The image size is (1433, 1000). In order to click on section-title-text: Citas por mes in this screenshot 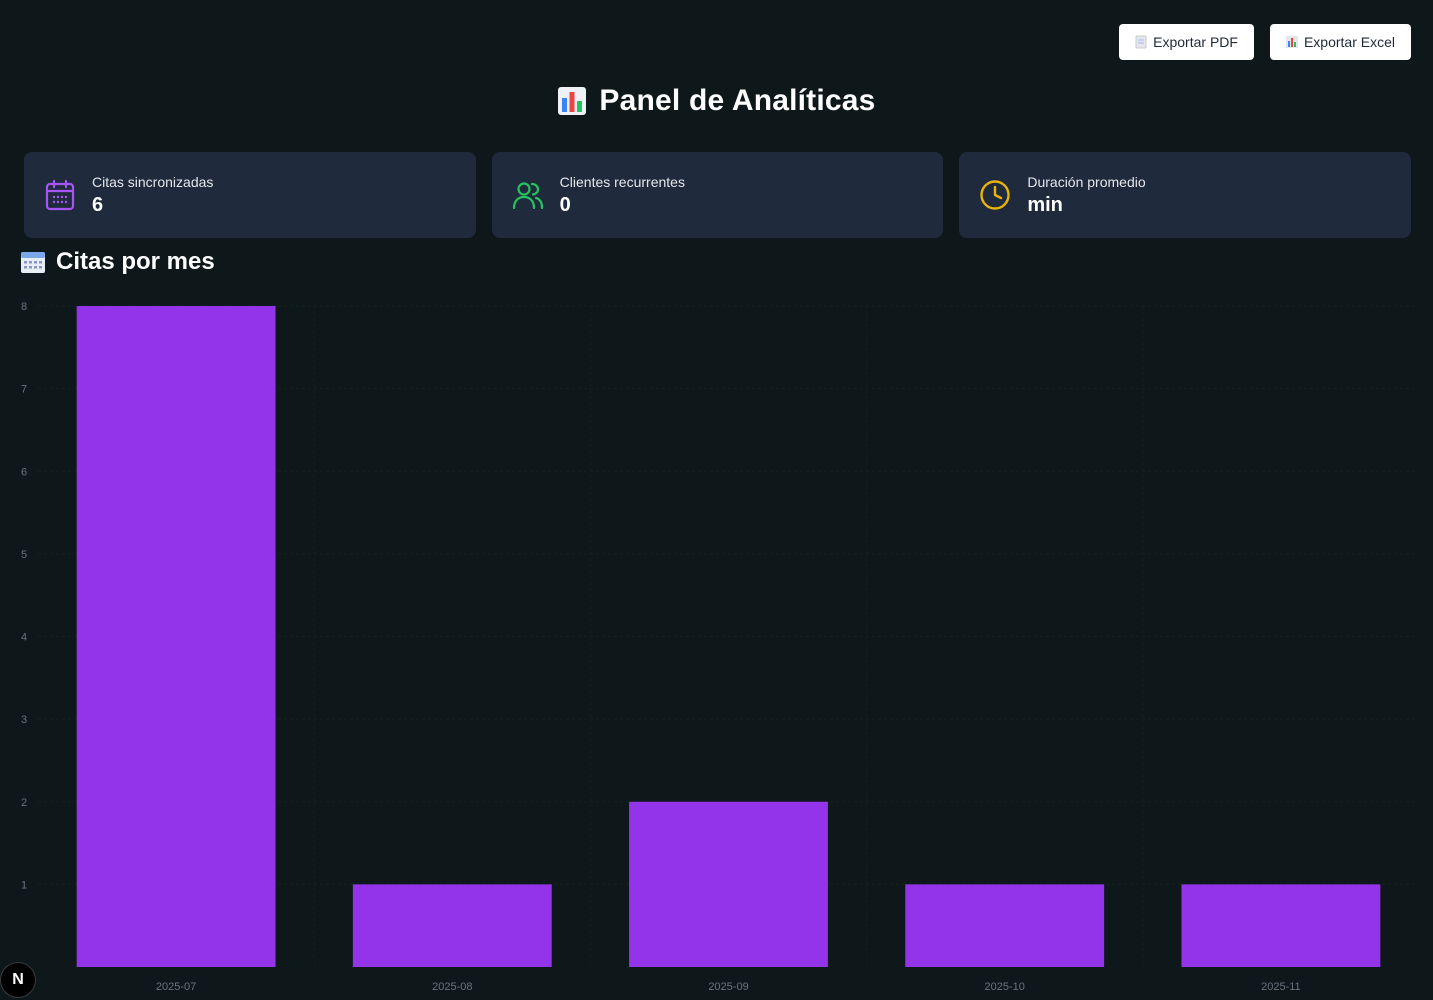, I will do `click(135, 261)`.